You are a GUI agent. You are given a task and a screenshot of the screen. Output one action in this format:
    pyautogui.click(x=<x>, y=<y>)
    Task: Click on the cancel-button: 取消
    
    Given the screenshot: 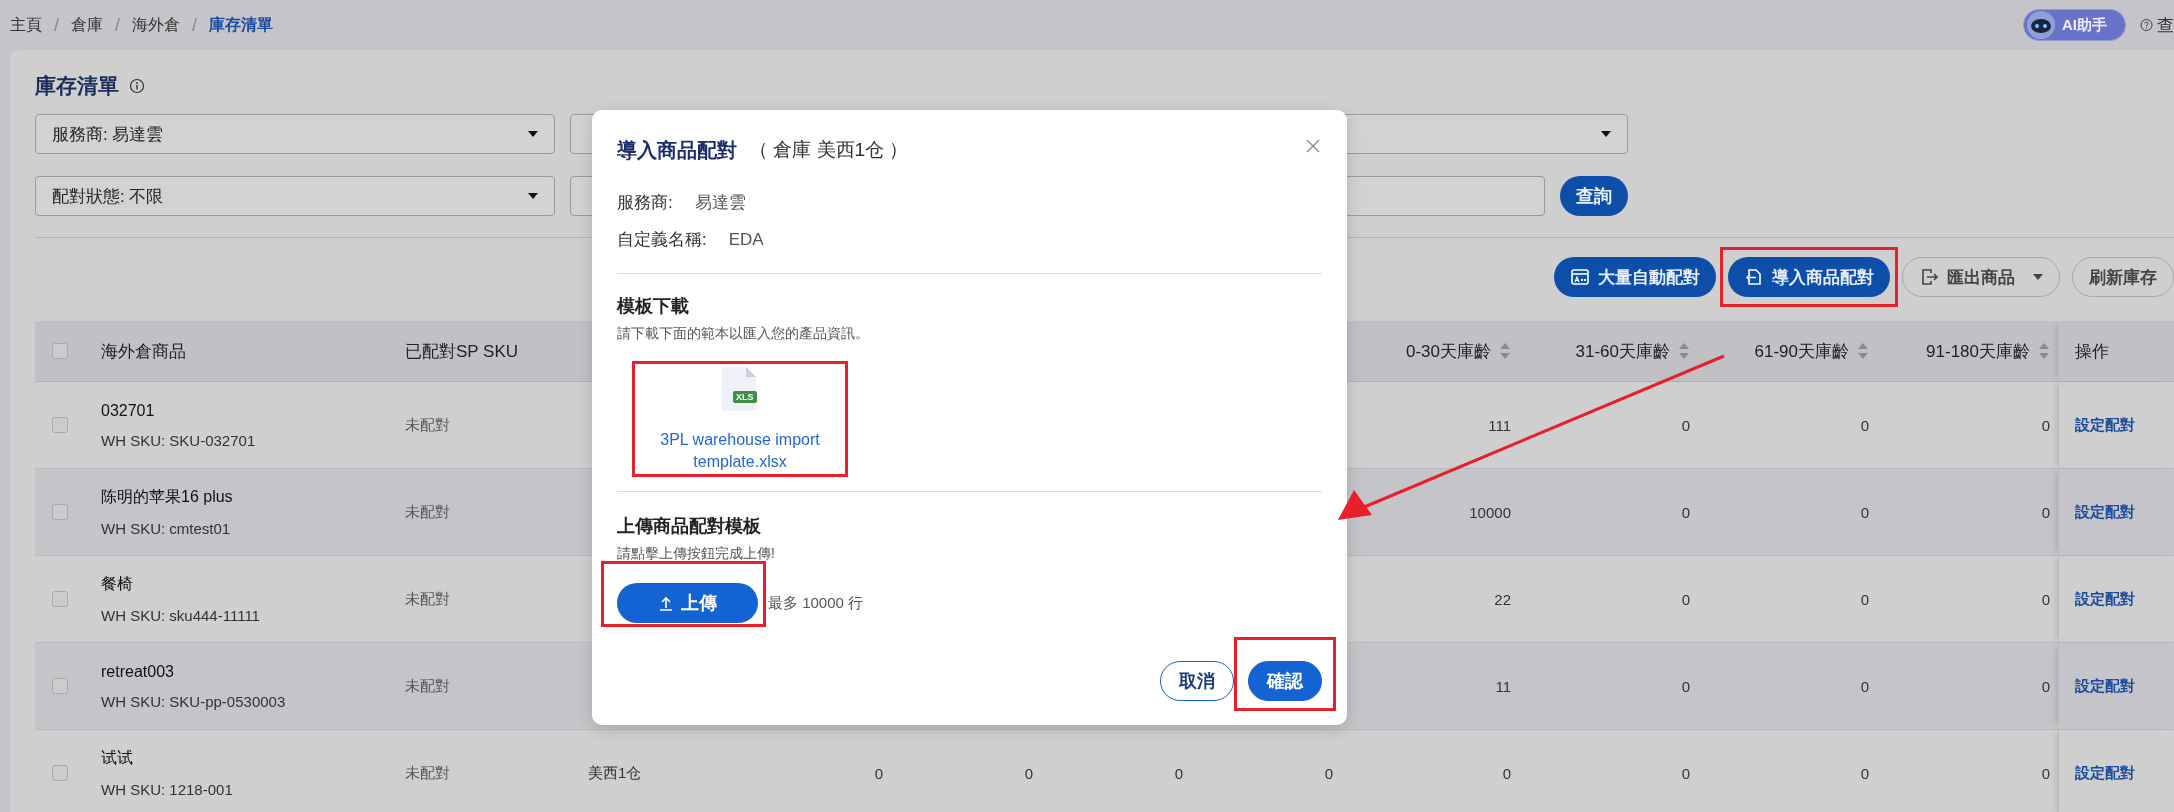 What is the action you would take?
    pyautogui.click(x=1197, y=681)
    